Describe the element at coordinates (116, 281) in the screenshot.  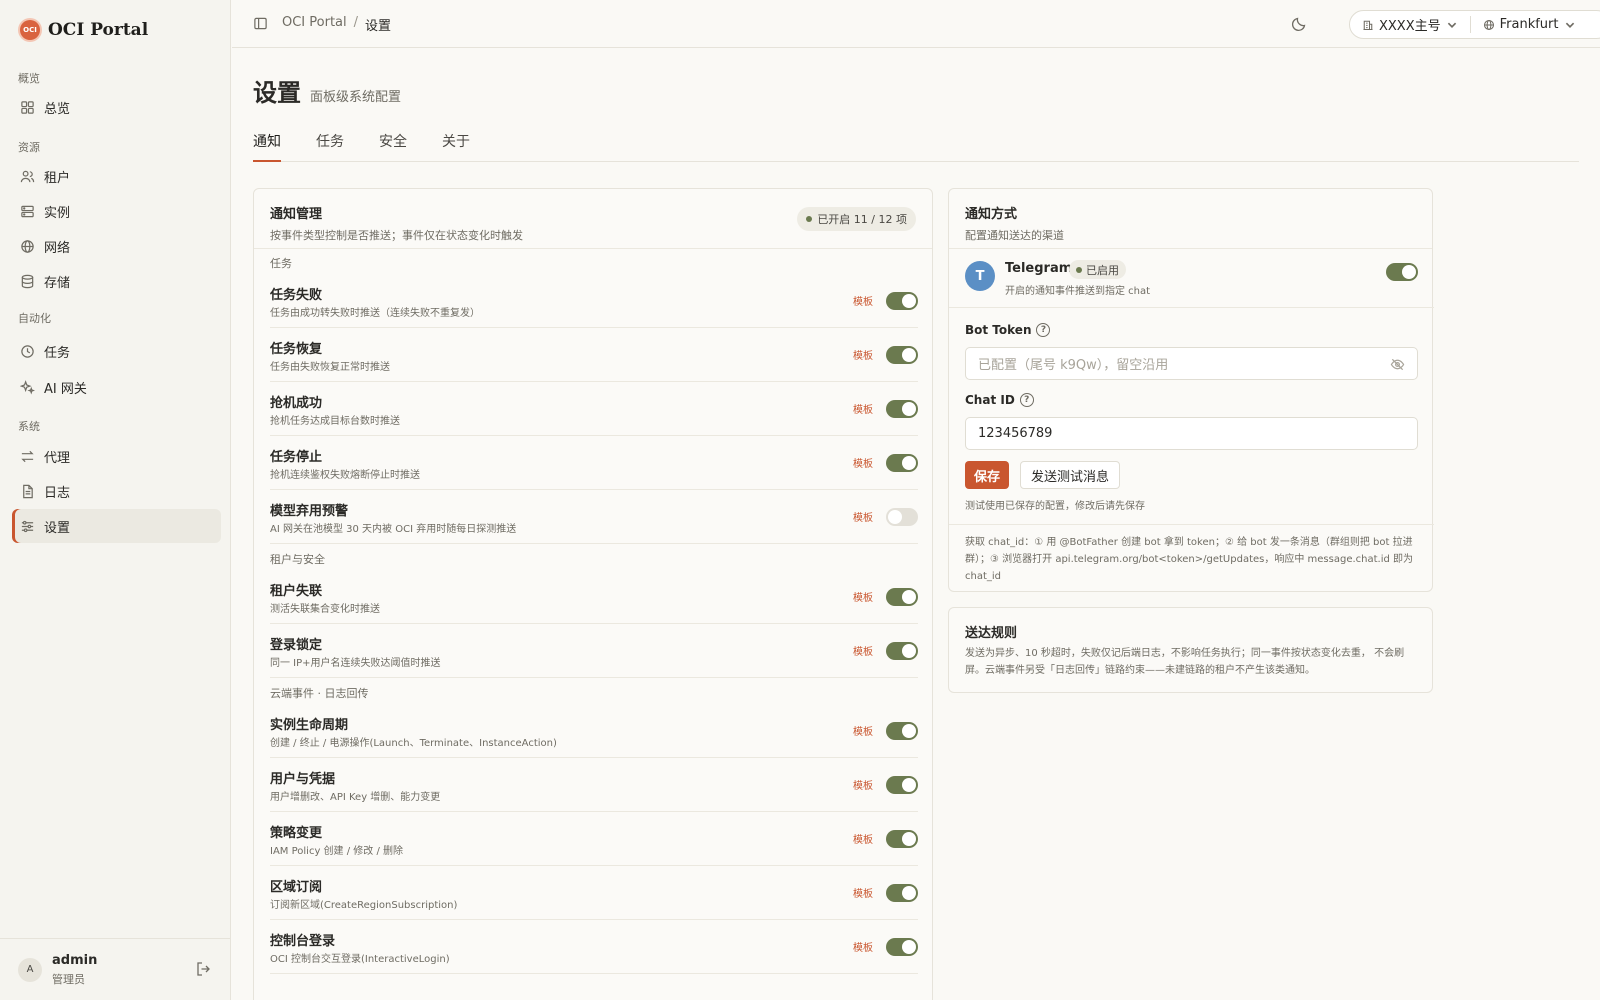
I see `sidebar-item-storage: 存储` at that location.